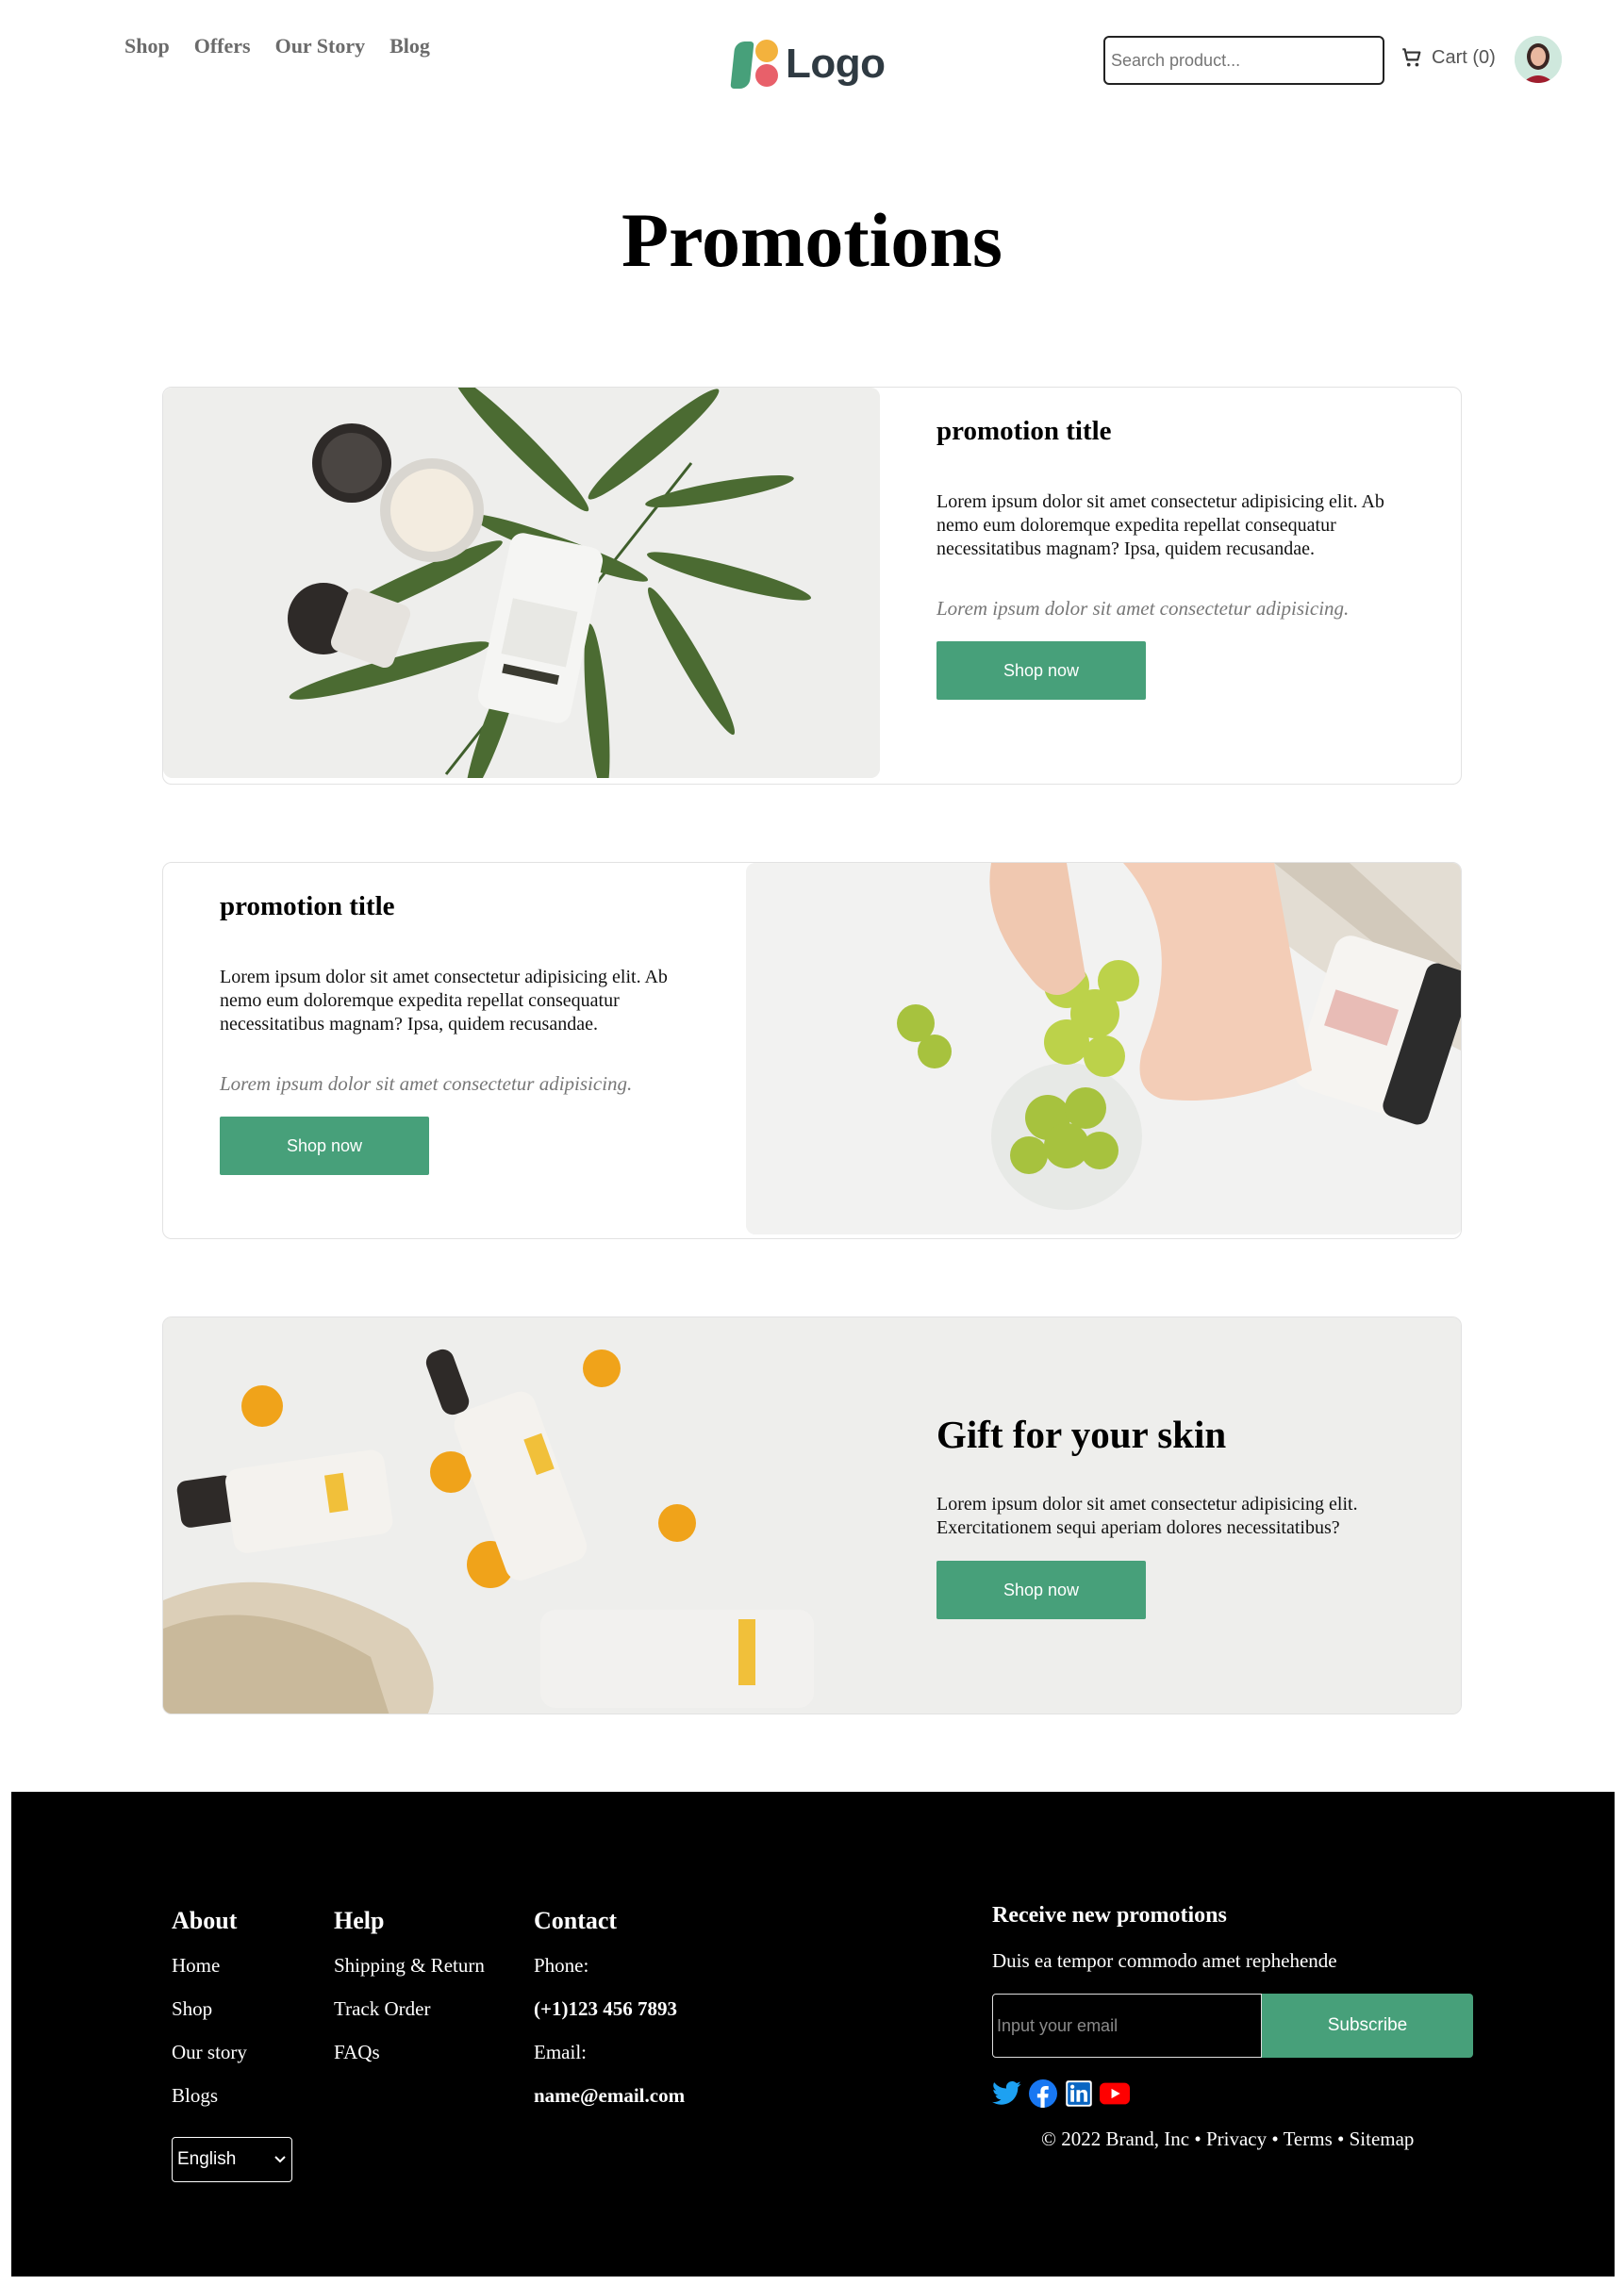 This screenshot has width=1624, height=2285. Describe the element at coordinates (561, 1966) in the screenshot. I see `phone-label: Phone:` at that location.